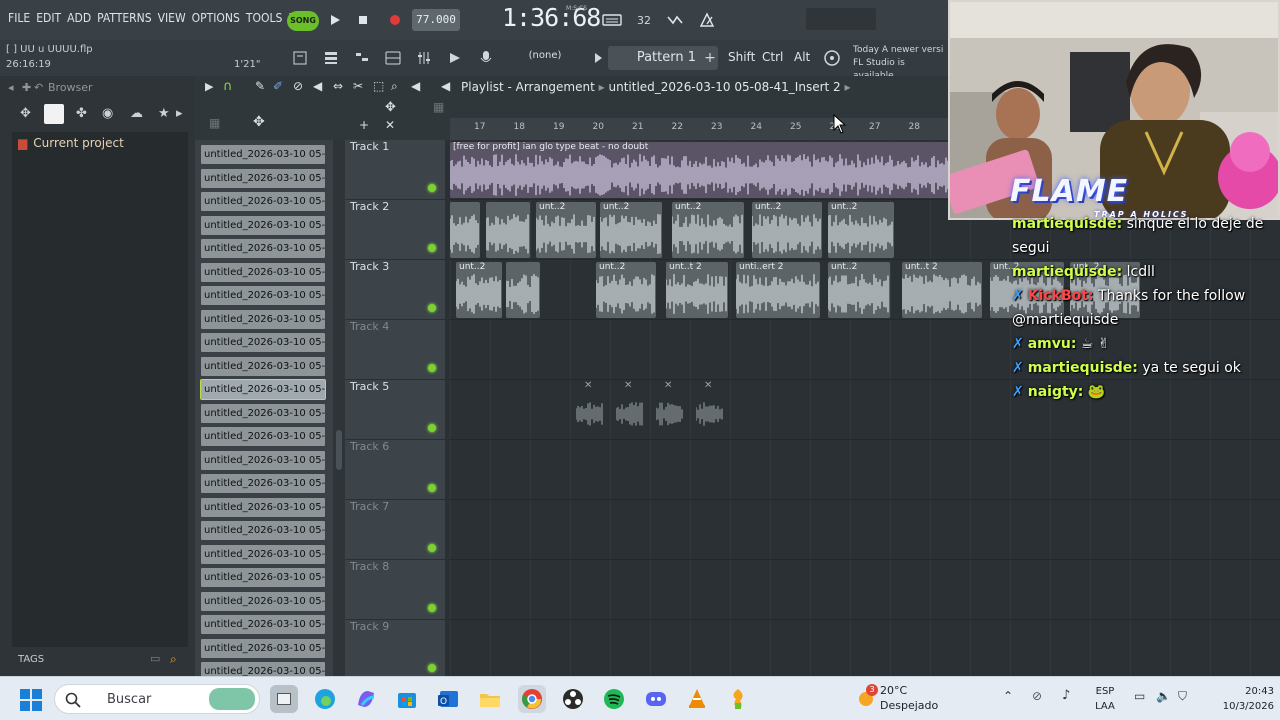 This screenshot has width=1280, height=720. Describe the element at coordinates (331, 58) in the screenshot. I see `playlist-icon` at that location.